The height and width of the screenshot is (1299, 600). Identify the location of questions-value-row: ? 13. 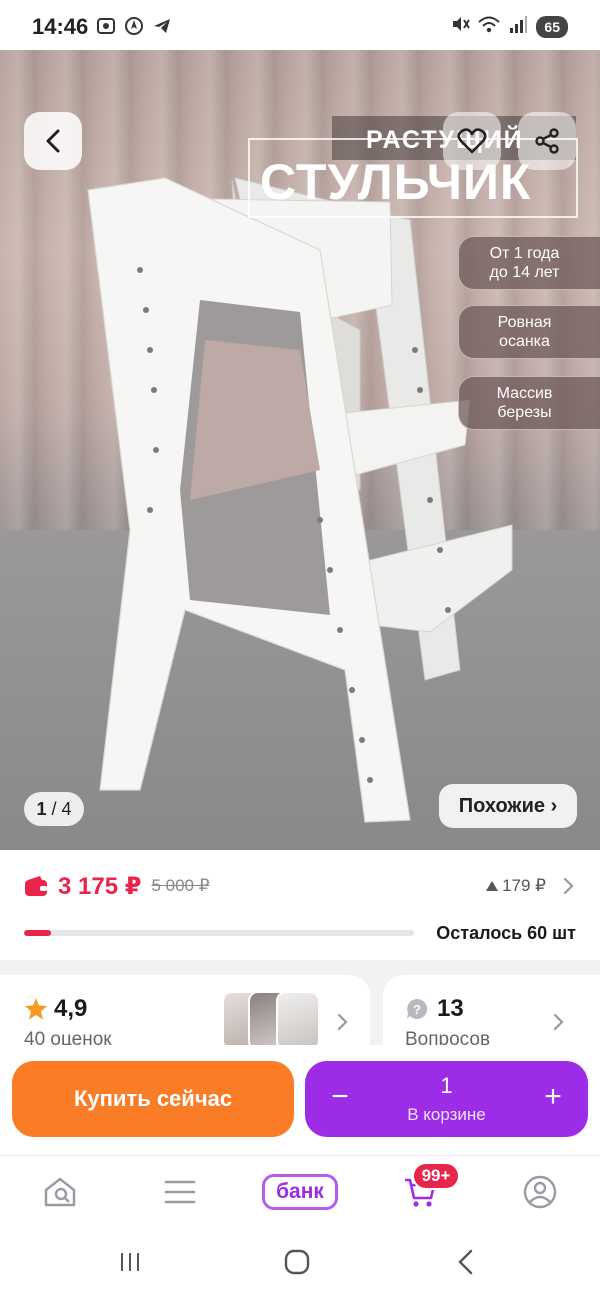
(434, 1009).